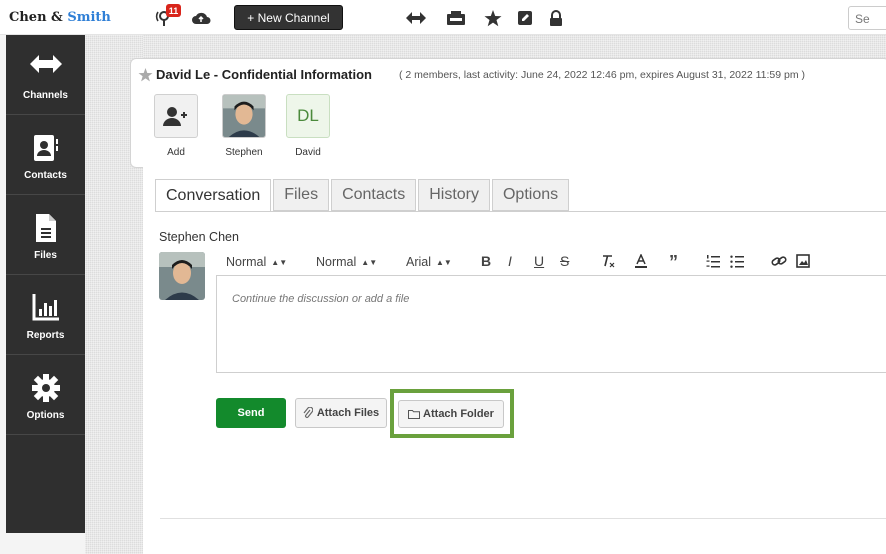 The width and height of the screenshot is (886, 554). What do you see at coordinates (369, 262) in the screenshot?
I see `size-sort-icon: ▲▼` at bounding box center [369, 262].